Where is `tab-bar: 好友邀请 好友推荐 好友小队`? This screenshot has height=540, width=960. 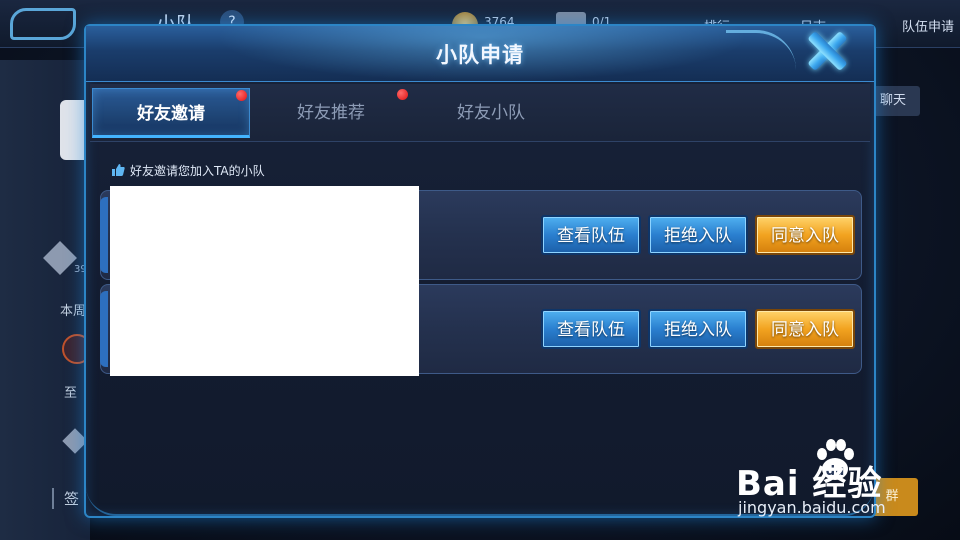 tab-bar: 好友邀请 好友推荐 好友小队 is located at coordinates (480, 113).